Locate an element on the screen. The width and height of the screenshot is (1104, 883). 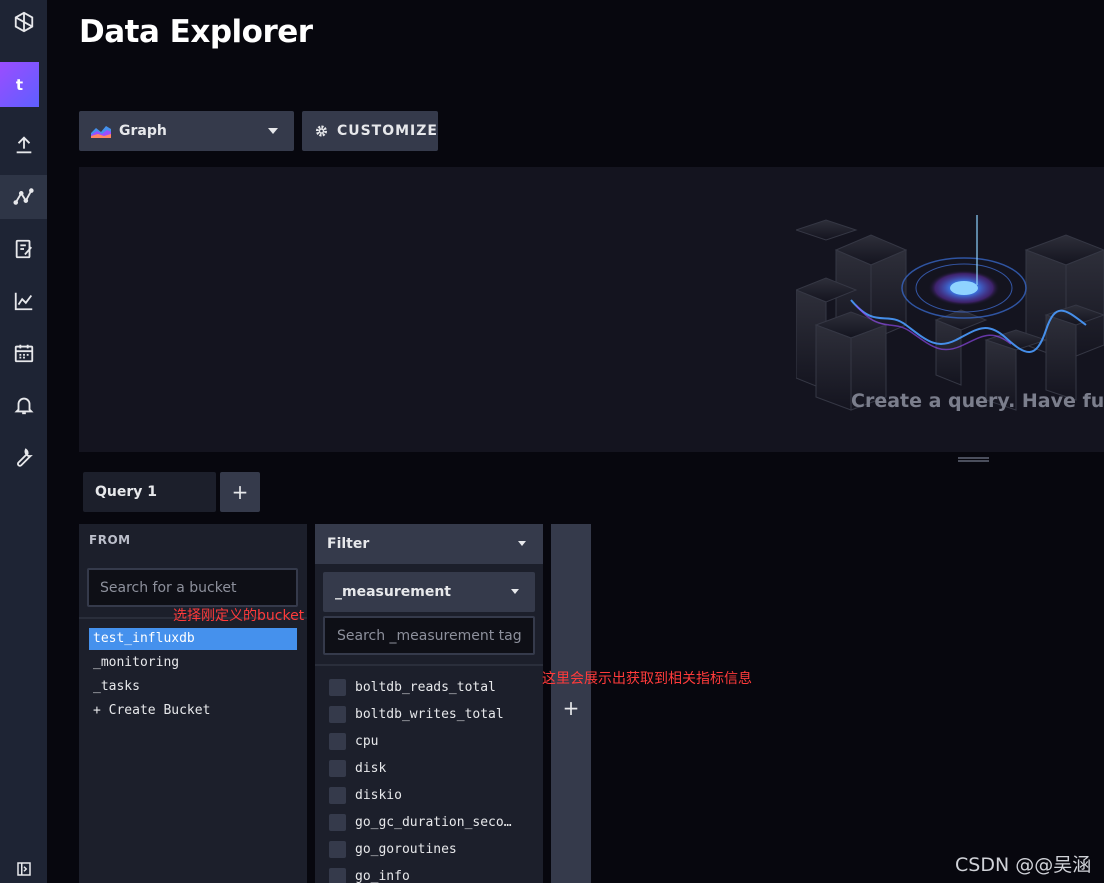
bucket-search-input is located at coordinates (192, 587).